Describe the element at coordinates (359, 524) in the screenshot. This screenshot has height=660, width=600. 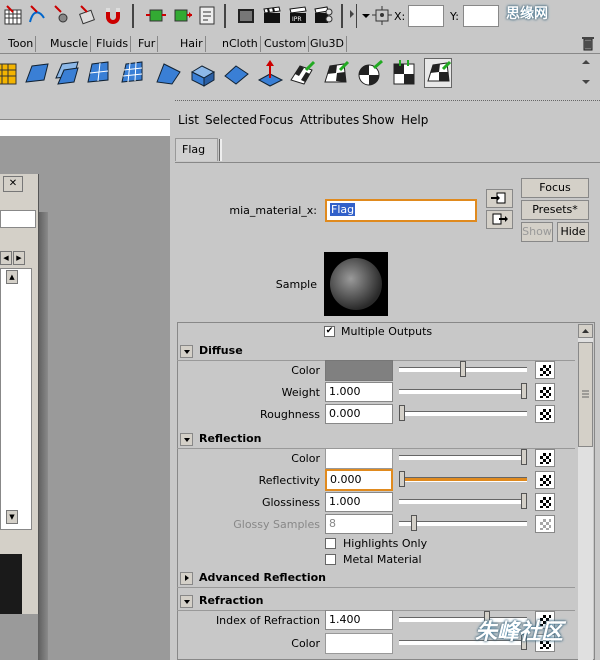
I see `glossy-samples-field: 8` at that location.